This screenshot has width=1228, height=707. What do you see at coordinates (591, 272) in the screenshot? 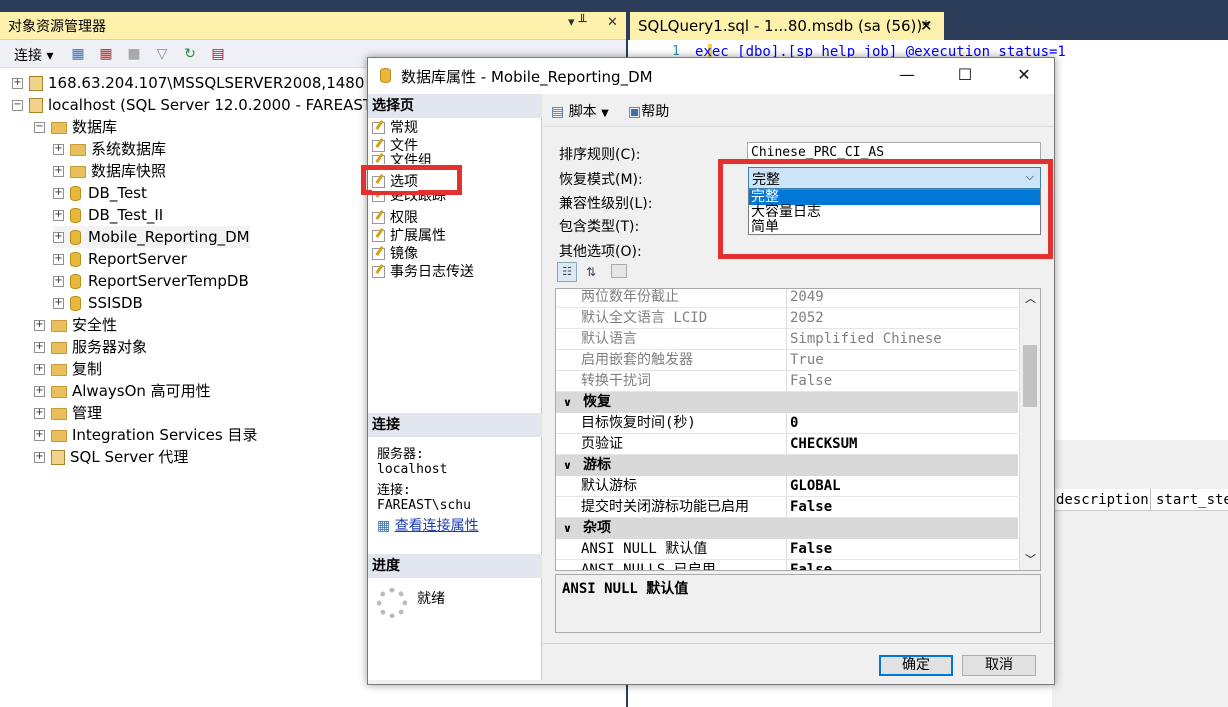
I see `alphabetical-icon: ⇅` at bounding box center [591, 272].